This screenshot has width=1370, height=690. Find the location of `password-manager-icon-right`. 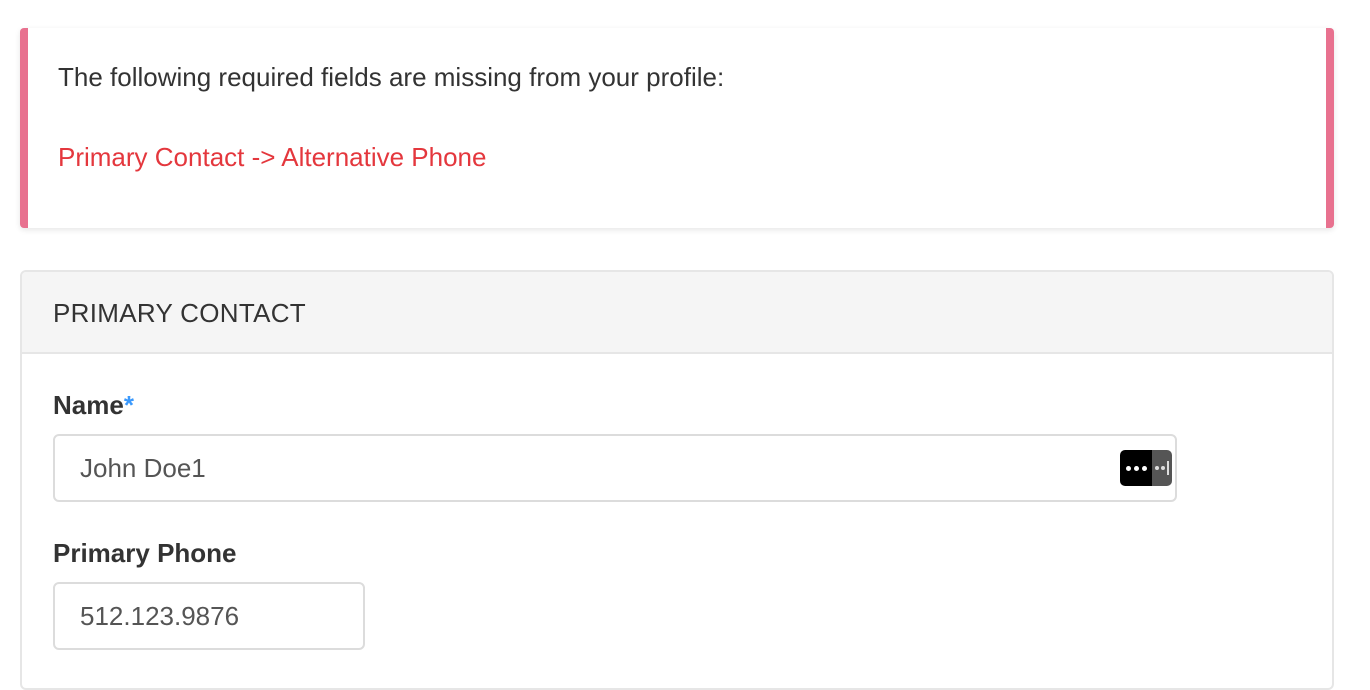

password-manager-icon-right is located at coordinates (1162, 468).